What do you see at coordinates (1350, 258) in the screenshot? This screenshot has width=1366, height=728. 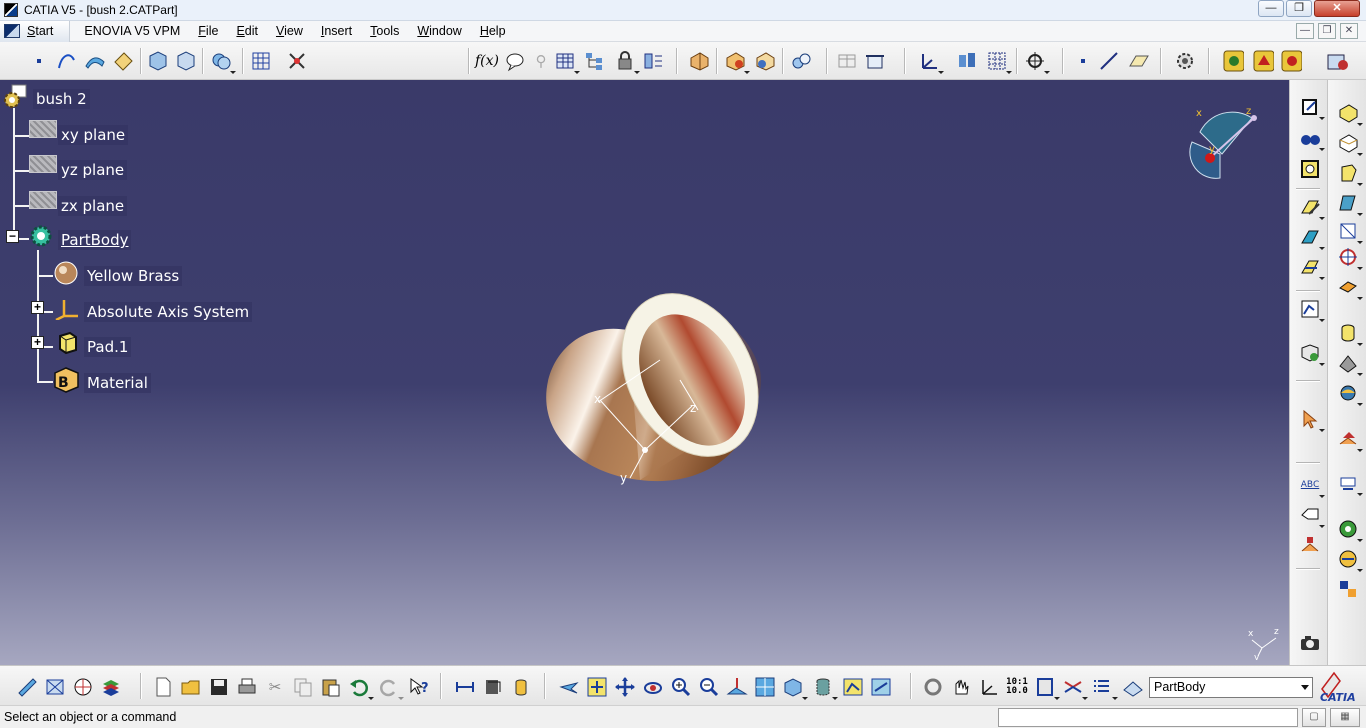 I see `pattern-icon` at bounding box center [1350, 258].